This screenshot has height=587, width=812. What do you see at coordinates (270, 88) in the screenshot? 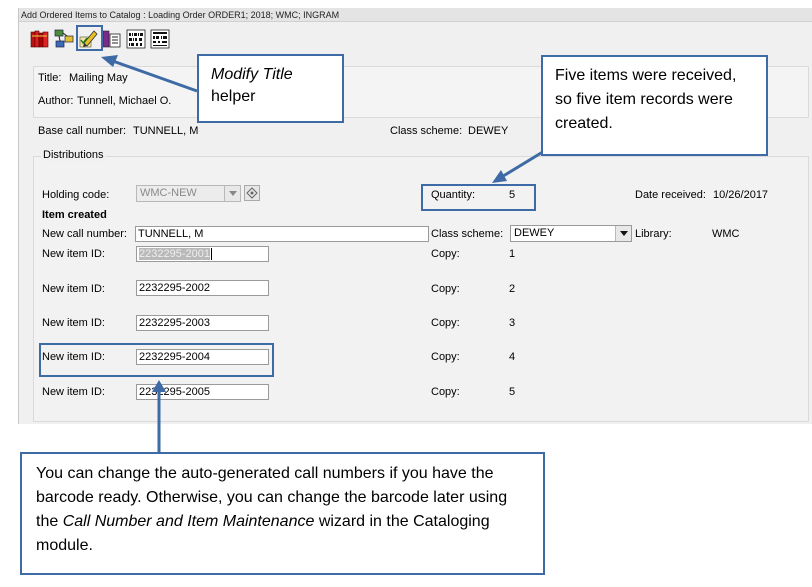
I see `modify-title-callout: Modify Title helper` at bounding box center [270, 88].